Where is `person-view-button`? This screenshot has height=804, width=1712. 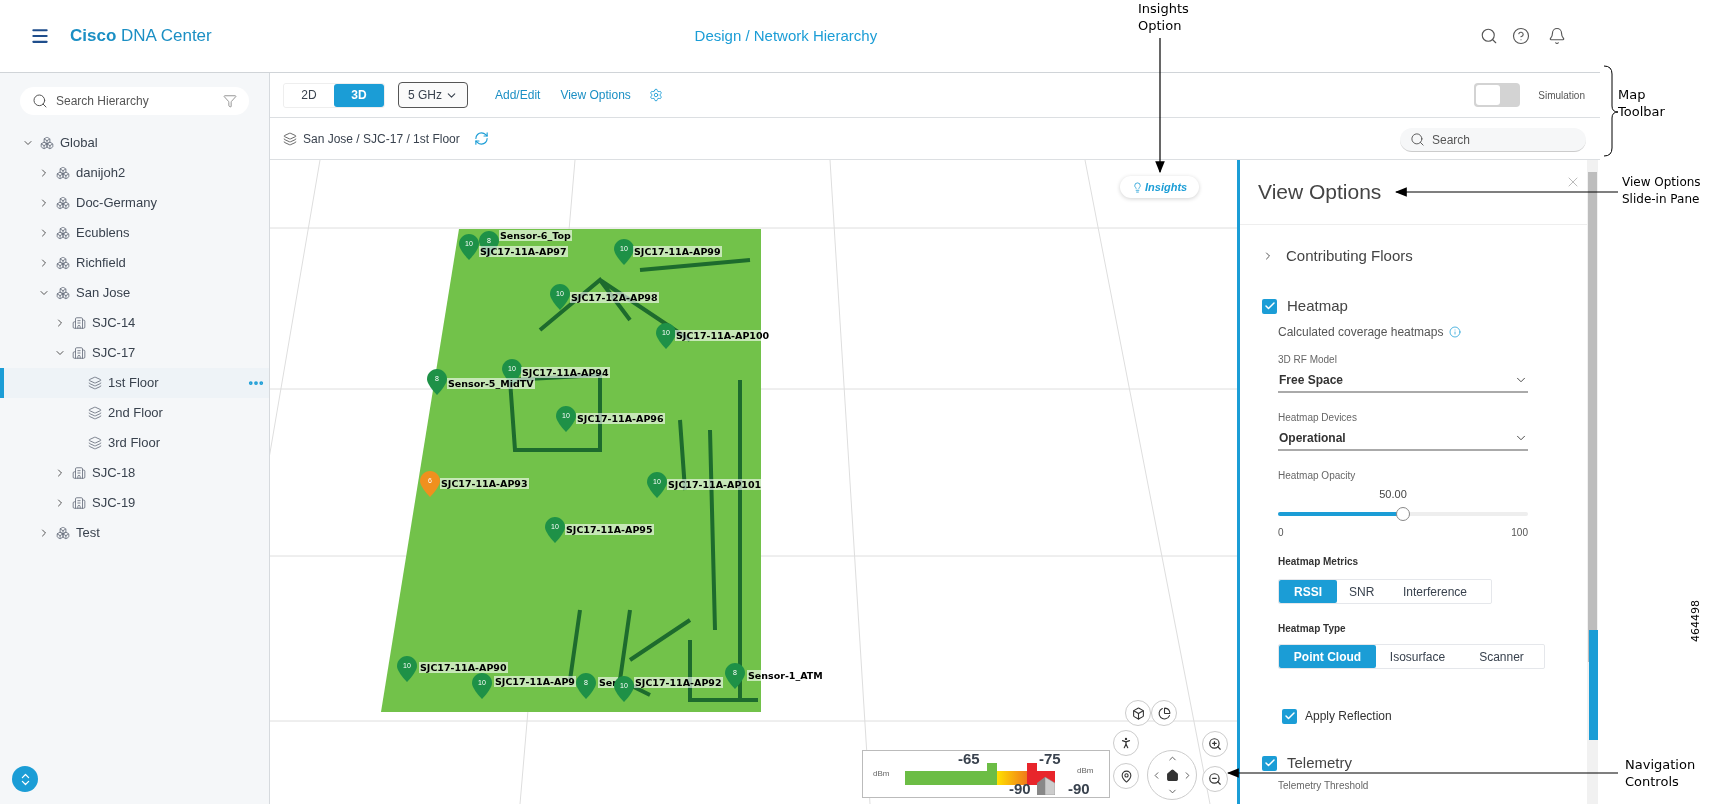
person-view-button is located at coordinates (1126, 743).